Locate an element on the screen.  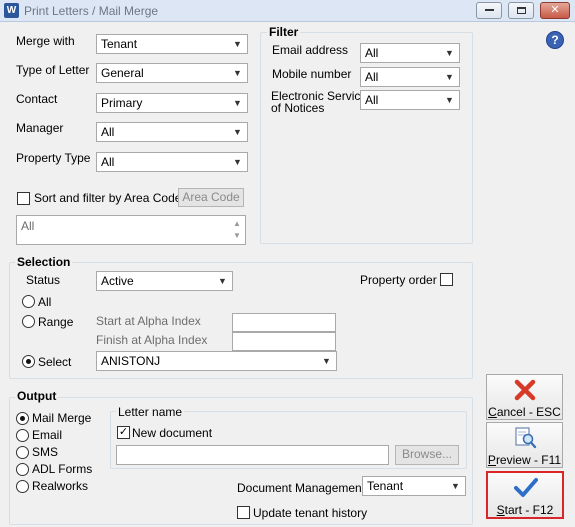
new-document-checkbox: ✓ is located at coordinates (123, 432).